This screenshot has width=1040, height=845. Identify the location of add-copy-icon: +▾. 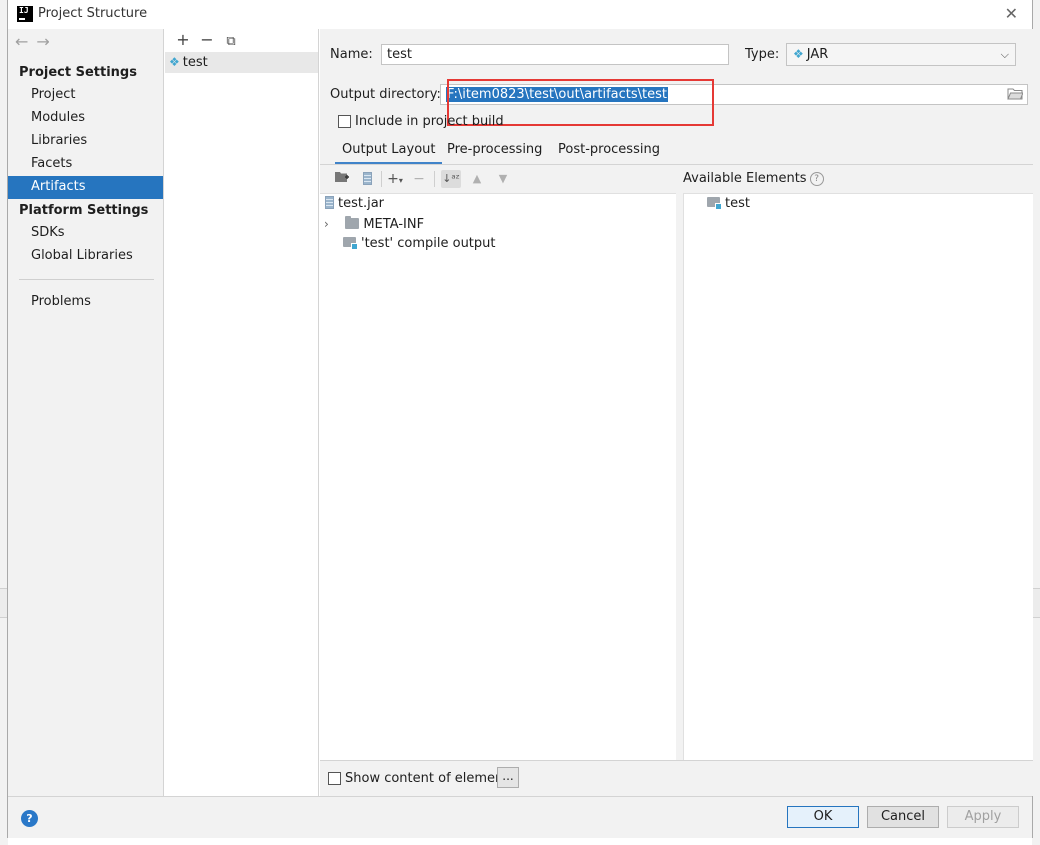
(395, 179).